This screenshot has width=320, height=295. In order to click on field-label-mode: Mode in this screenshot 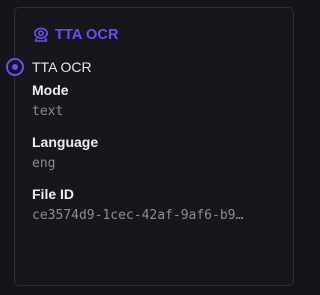, I will do `click(50, 90)`.